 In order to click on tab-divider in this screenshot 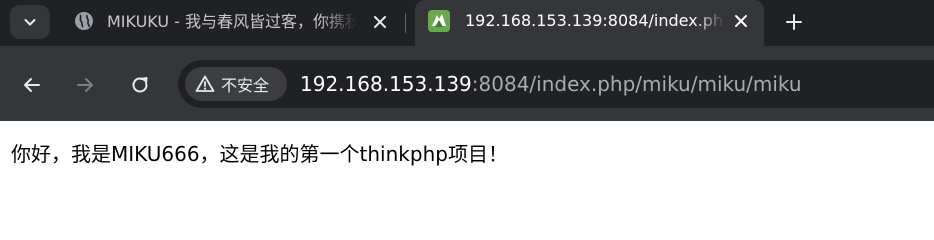, I will do `click(405, 23)`.